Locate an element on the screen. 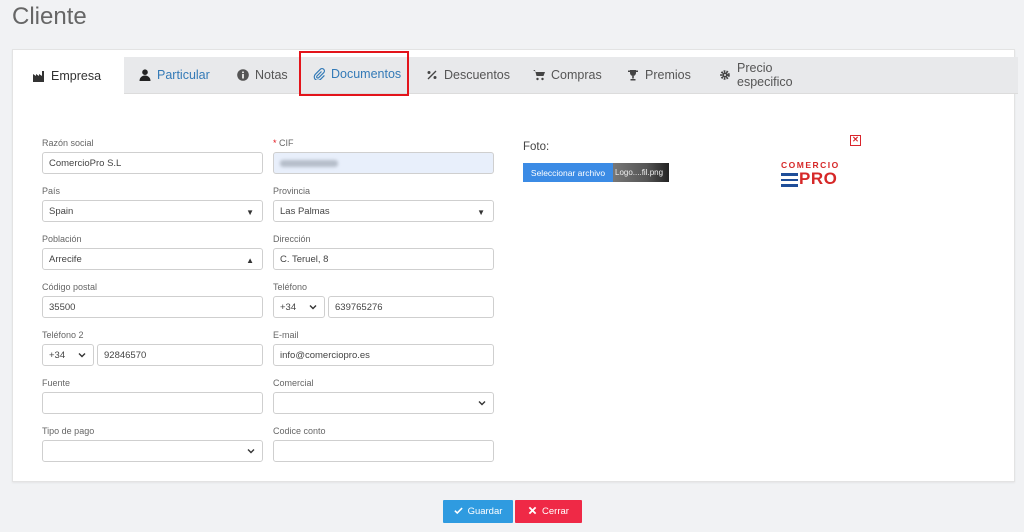 Image resolution: width=1024 pixels, height=532 pixels. tab-label: Notas is located at coordinates (271, 75).